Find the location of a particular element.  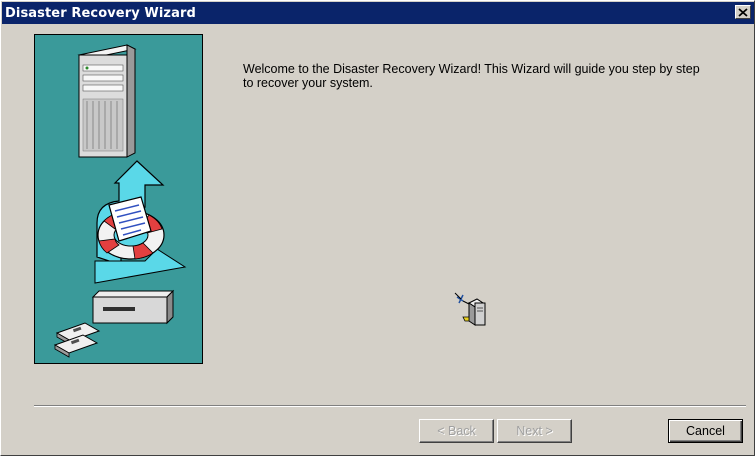

floppy-disks-icon is located at coordinates (77, 340).